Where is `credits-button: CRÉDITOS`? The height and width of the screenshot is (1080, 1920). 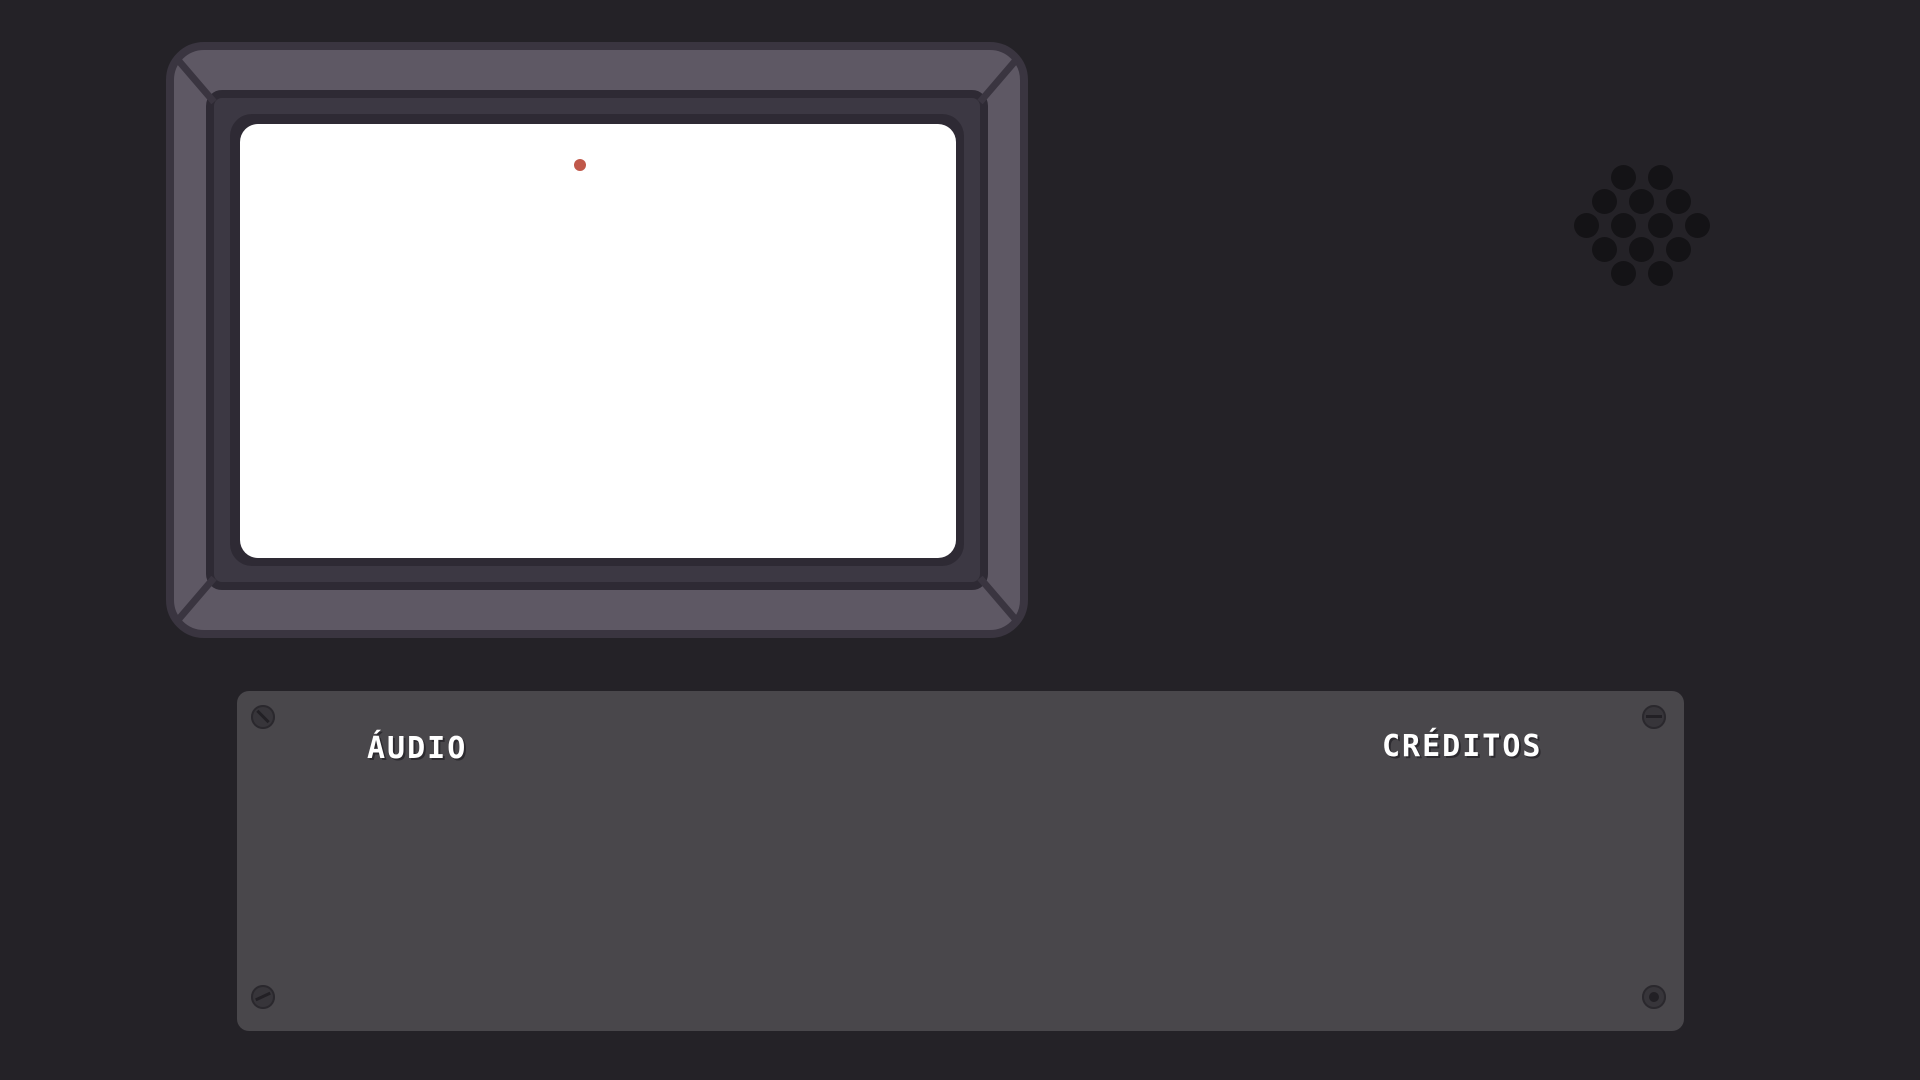
credits-button: CRÉDITOS is located at coordinates (1462, 746).